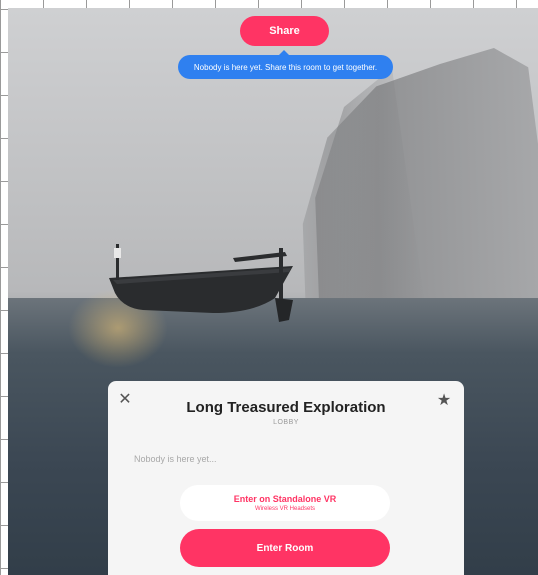  I want to click on enter-room-button: Enter Room, so click(285, 548).